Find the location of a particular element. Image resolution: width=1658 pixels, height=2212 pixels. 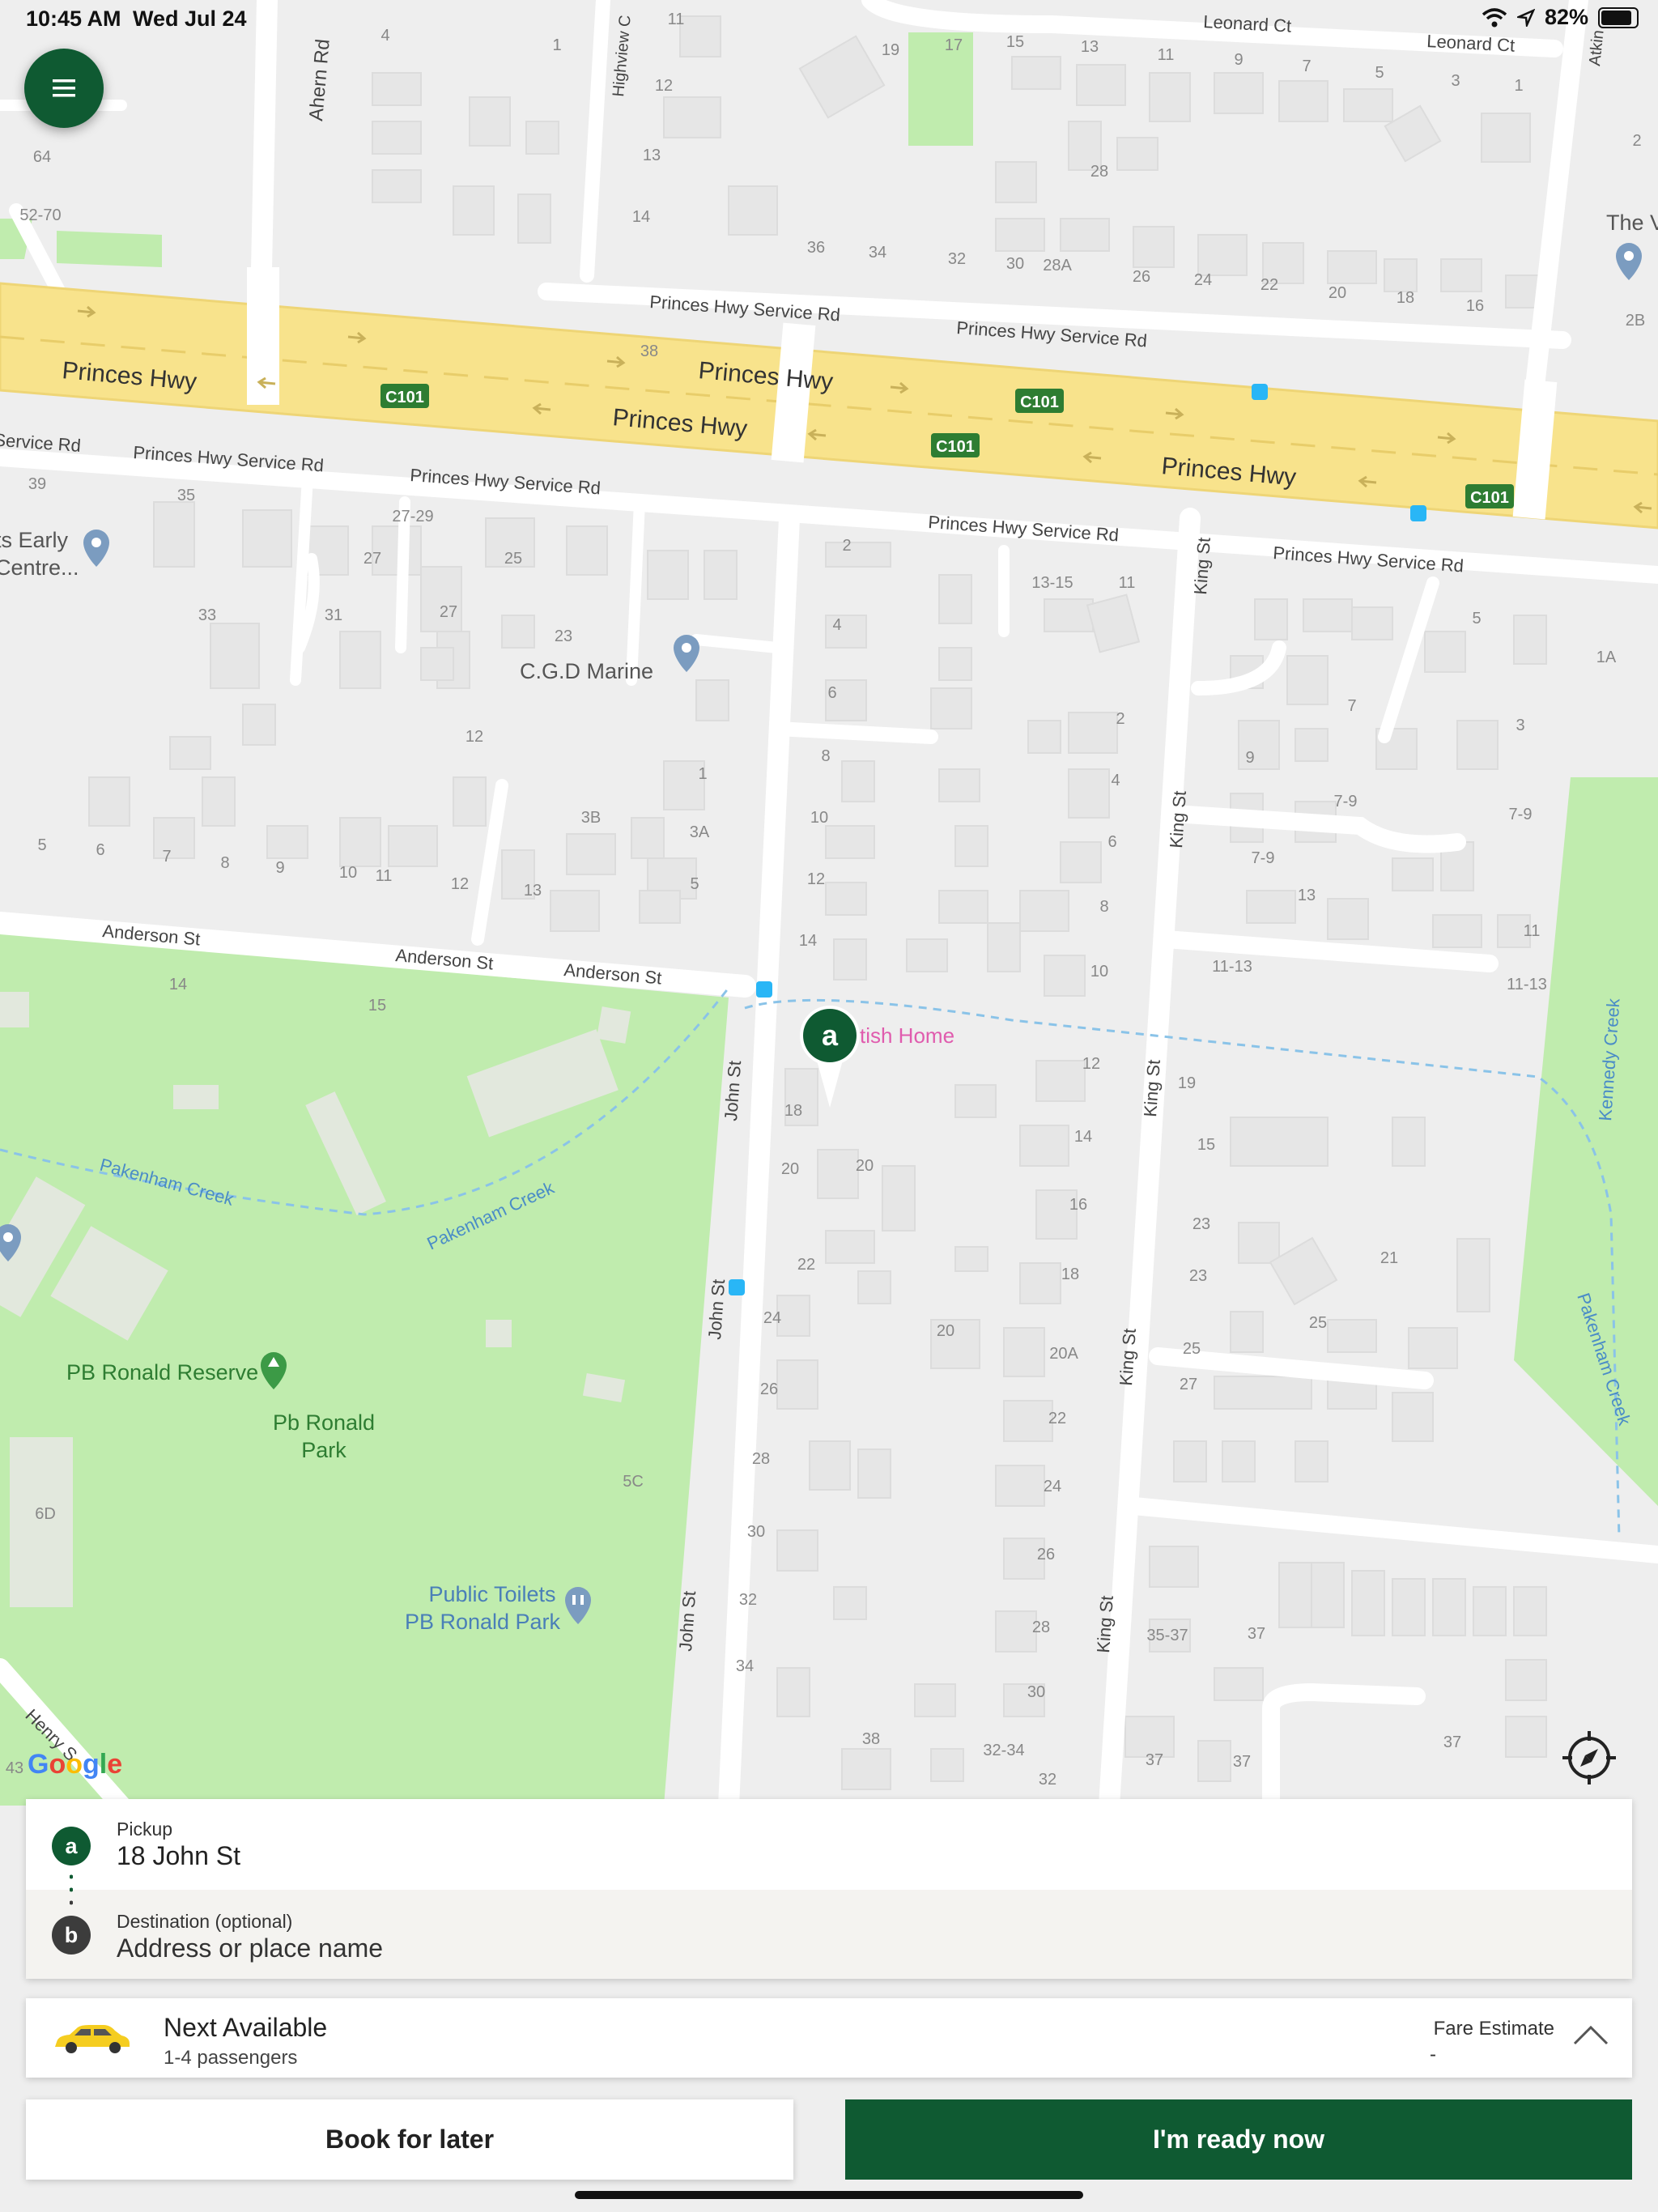

house-number: 1A is located at coordinates (1606, 657).